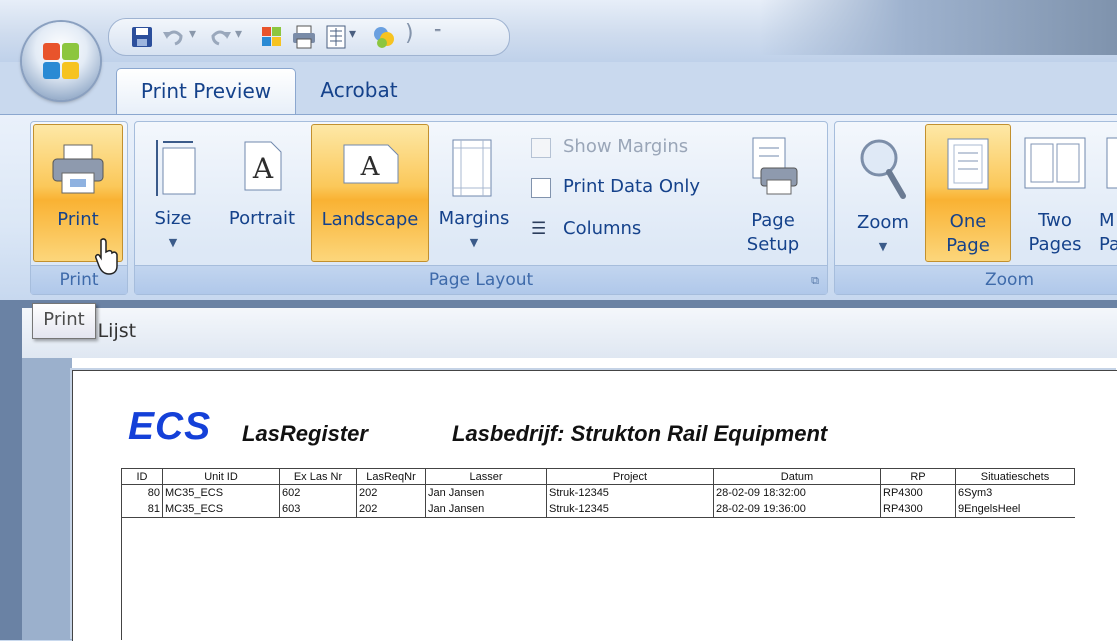 The image size is (1117, 641). Describe the element at coordinates (938, 27) in the screenshot. I see `title-bar-glow` at that location.